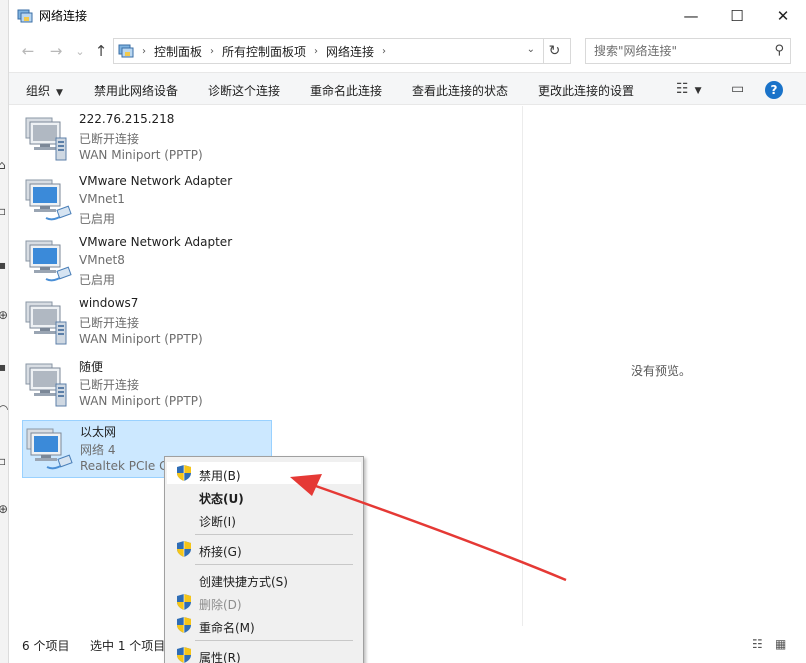 The height and width of the screenshot is (663, 806). What do you see at coordinates (264, 653) in the screenshot?
I see `context-menu-item: 属性(R)` at bounding box center [264, 653].